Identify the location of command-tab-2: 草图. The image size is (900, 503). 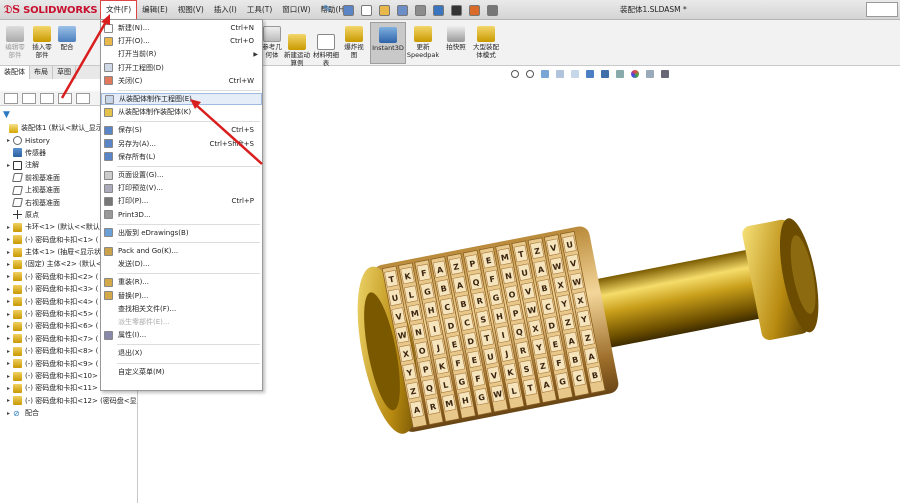
(64, 72).